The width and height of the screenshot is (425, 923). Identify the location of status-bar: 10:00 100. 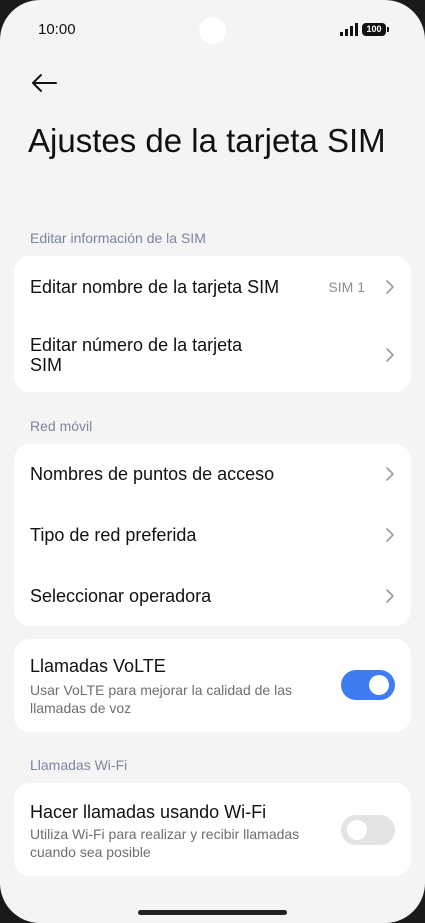
(212, 30).